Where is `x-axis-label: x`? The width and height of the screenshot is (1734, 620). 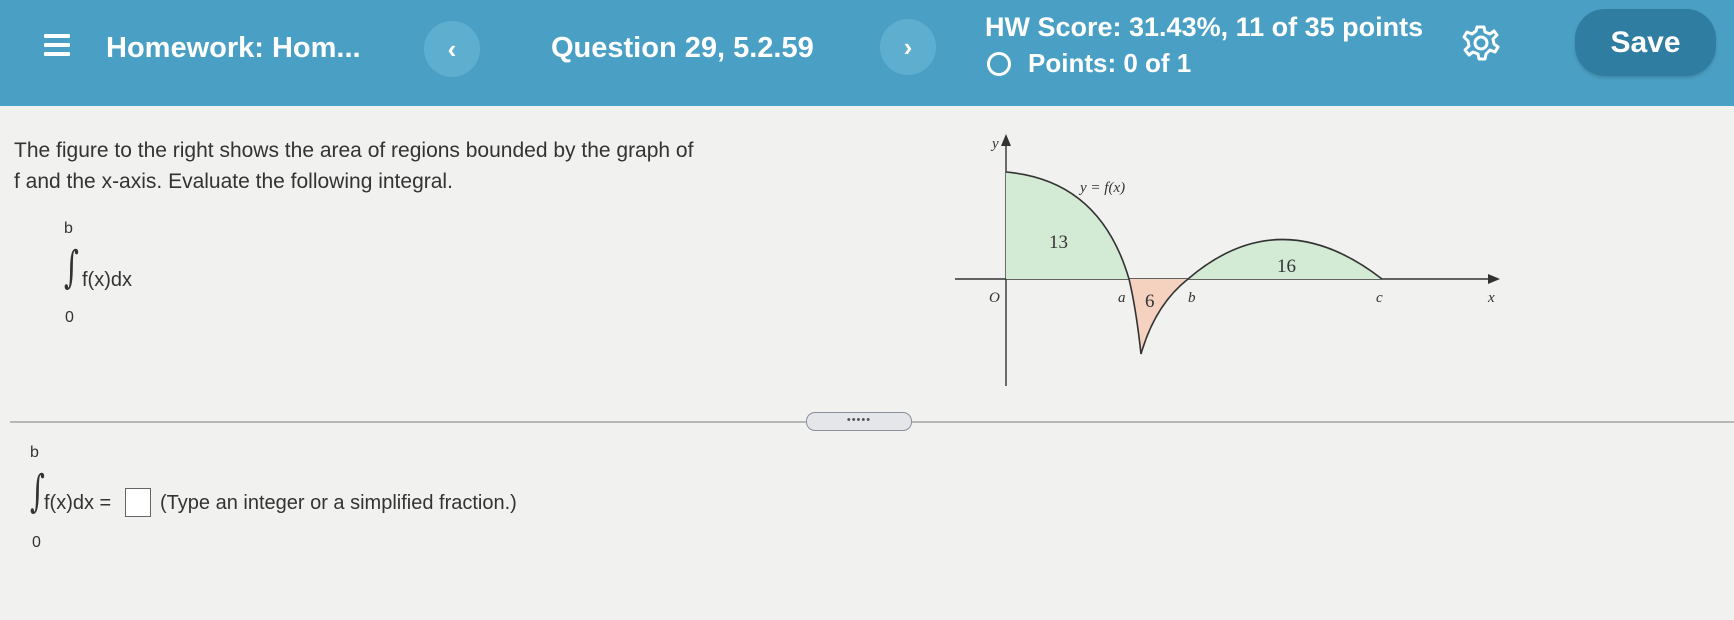 x-axis-label: x is located at coordinates (1491, 298).